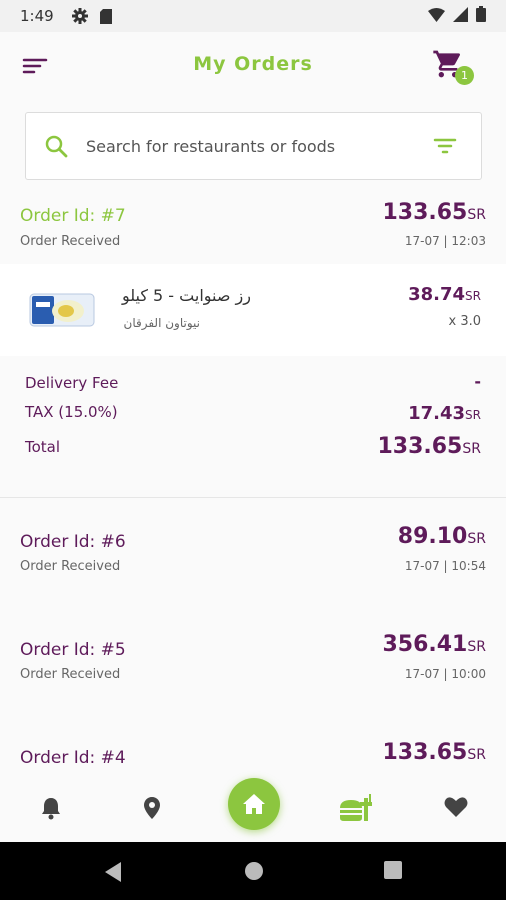 The image size is (506, 900). I want to click on search-icon, so click(56, 146).